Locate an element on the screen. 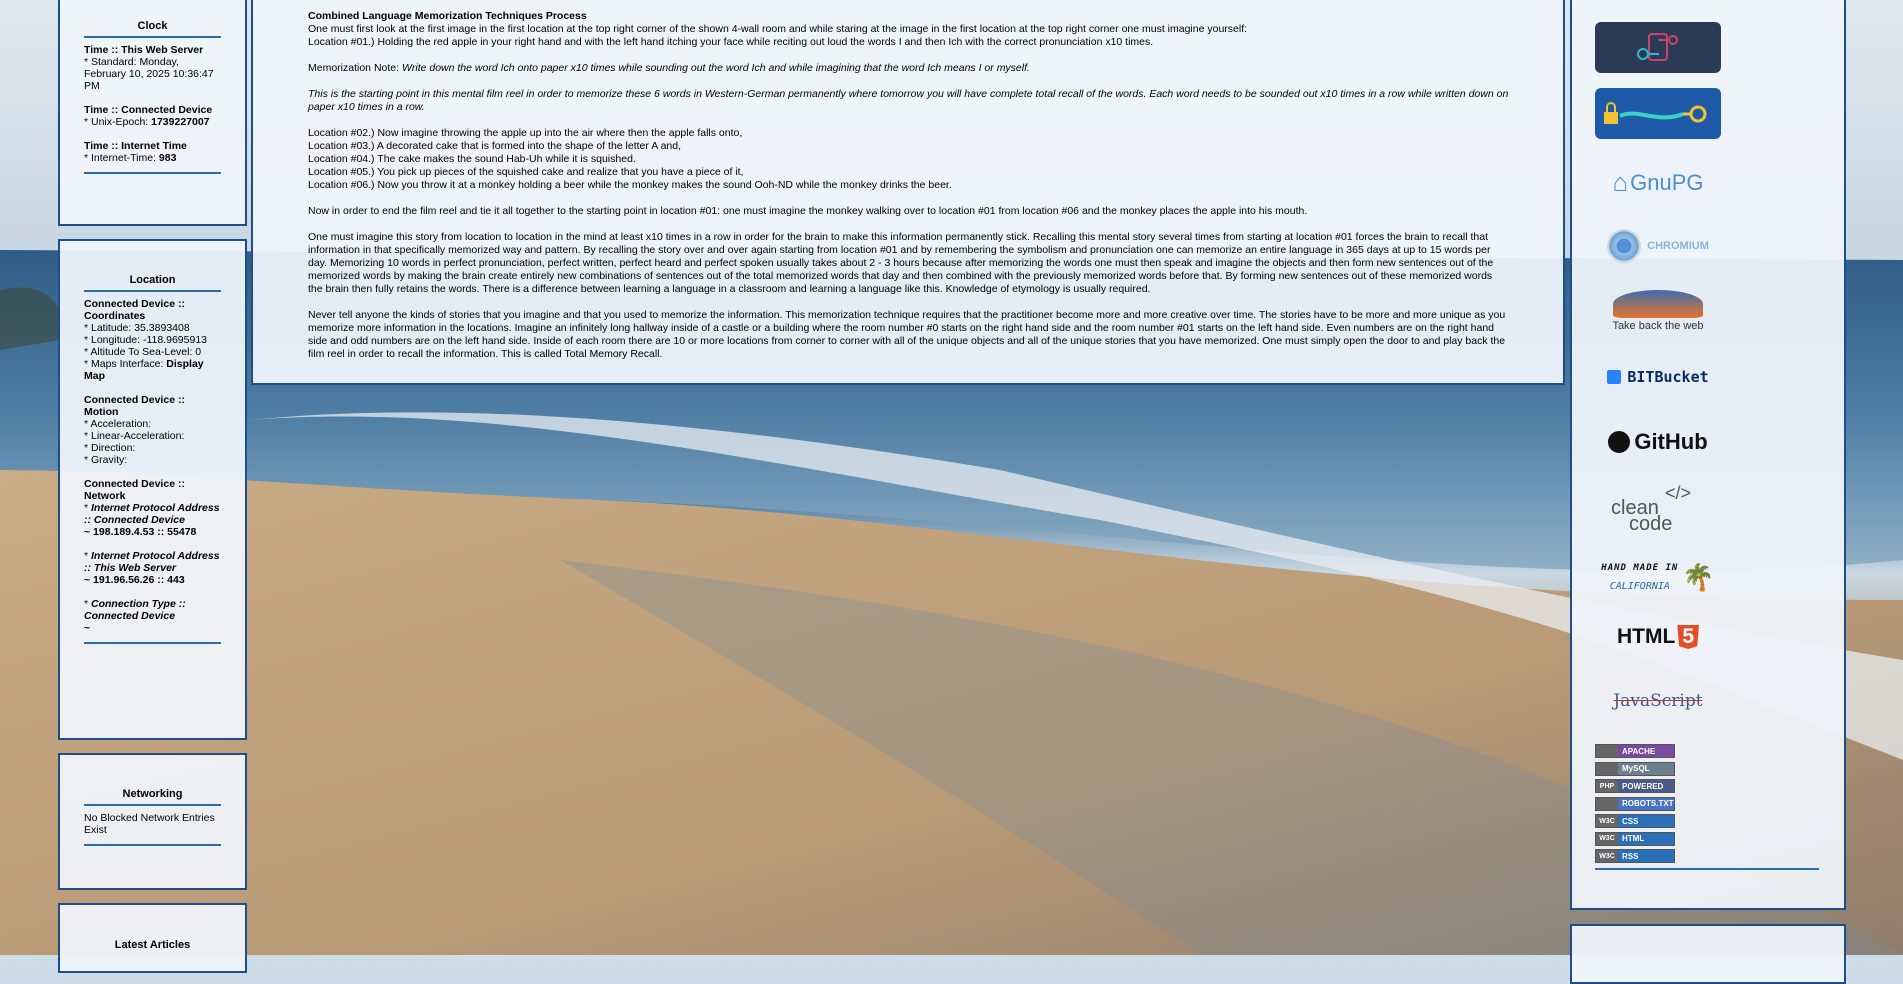 The width and height of the screenshot is (1903, 984). badge-mysql: MySQL is located at coordinates (1635, 768).